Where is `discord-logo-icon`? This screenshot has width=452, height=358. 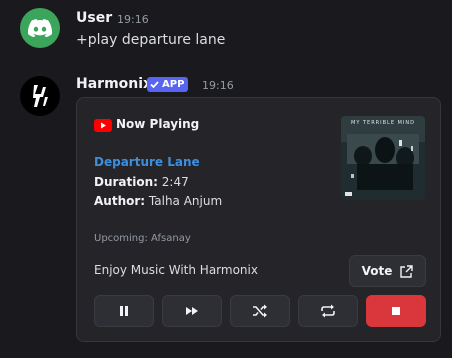 discord-logo-icon is located at coordinates (40, 28).